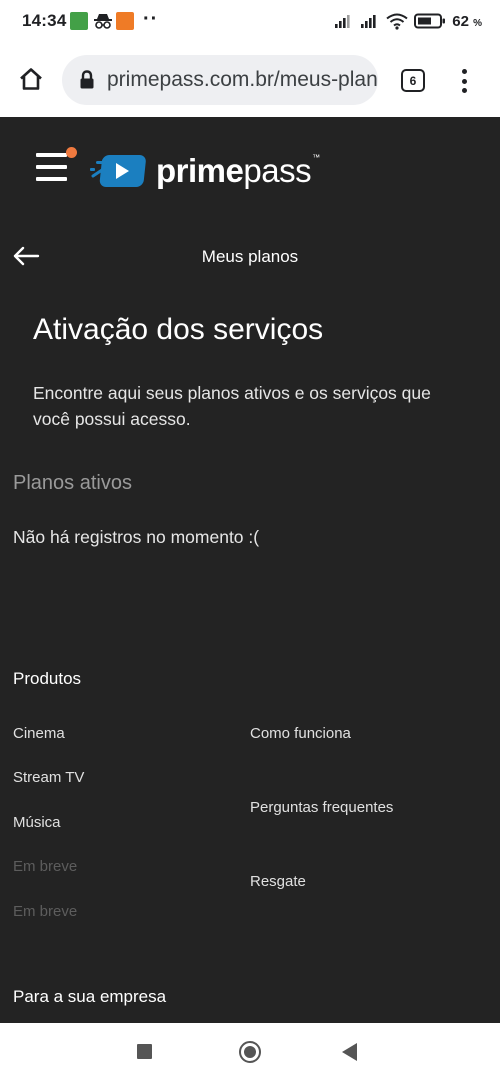  Describe the element at coordinates (242, 80) in the screenshot. I see `url-text: primepass.com.br/meus-planos` at that location.